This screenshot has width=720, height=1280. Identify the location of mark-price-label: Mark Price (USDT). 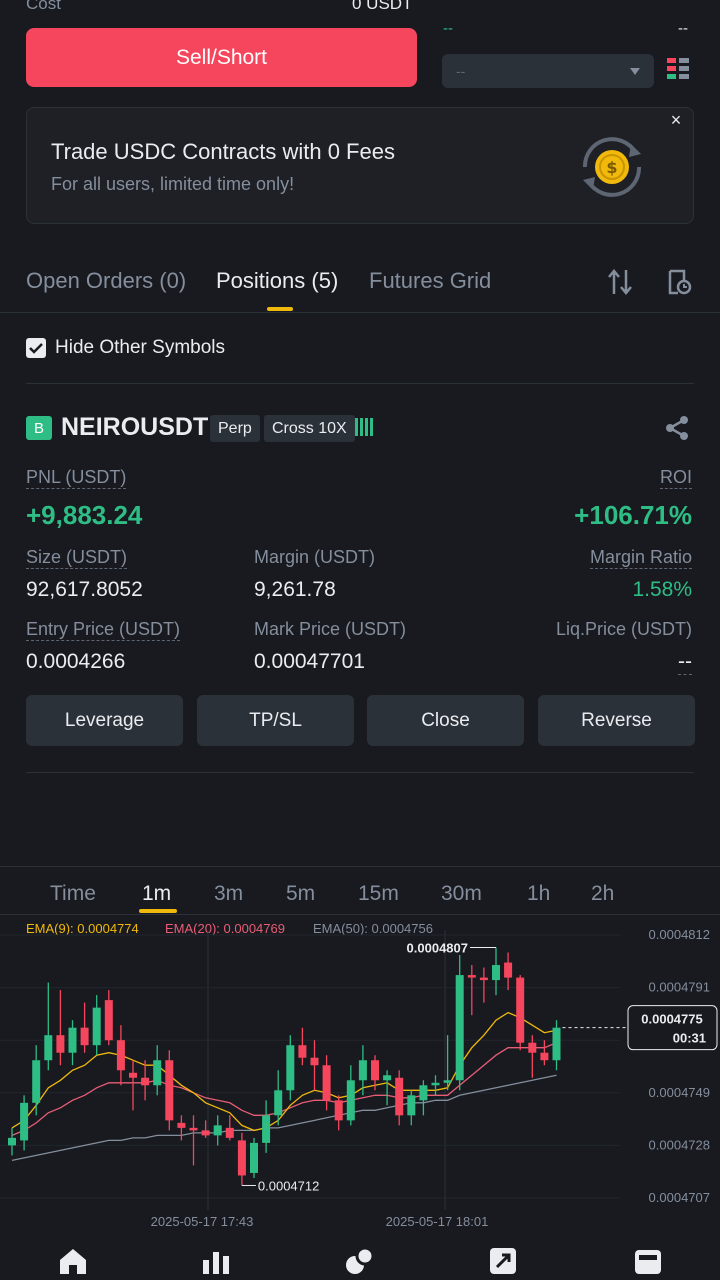
(330, 629).